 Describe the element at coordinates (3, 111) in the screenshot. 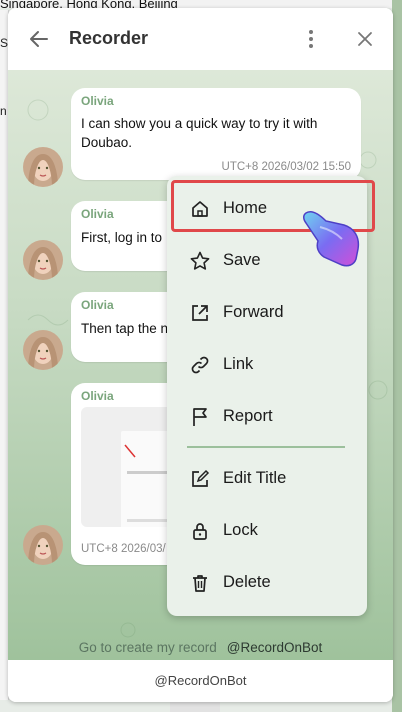

I see `background-side-text: n` at that location.